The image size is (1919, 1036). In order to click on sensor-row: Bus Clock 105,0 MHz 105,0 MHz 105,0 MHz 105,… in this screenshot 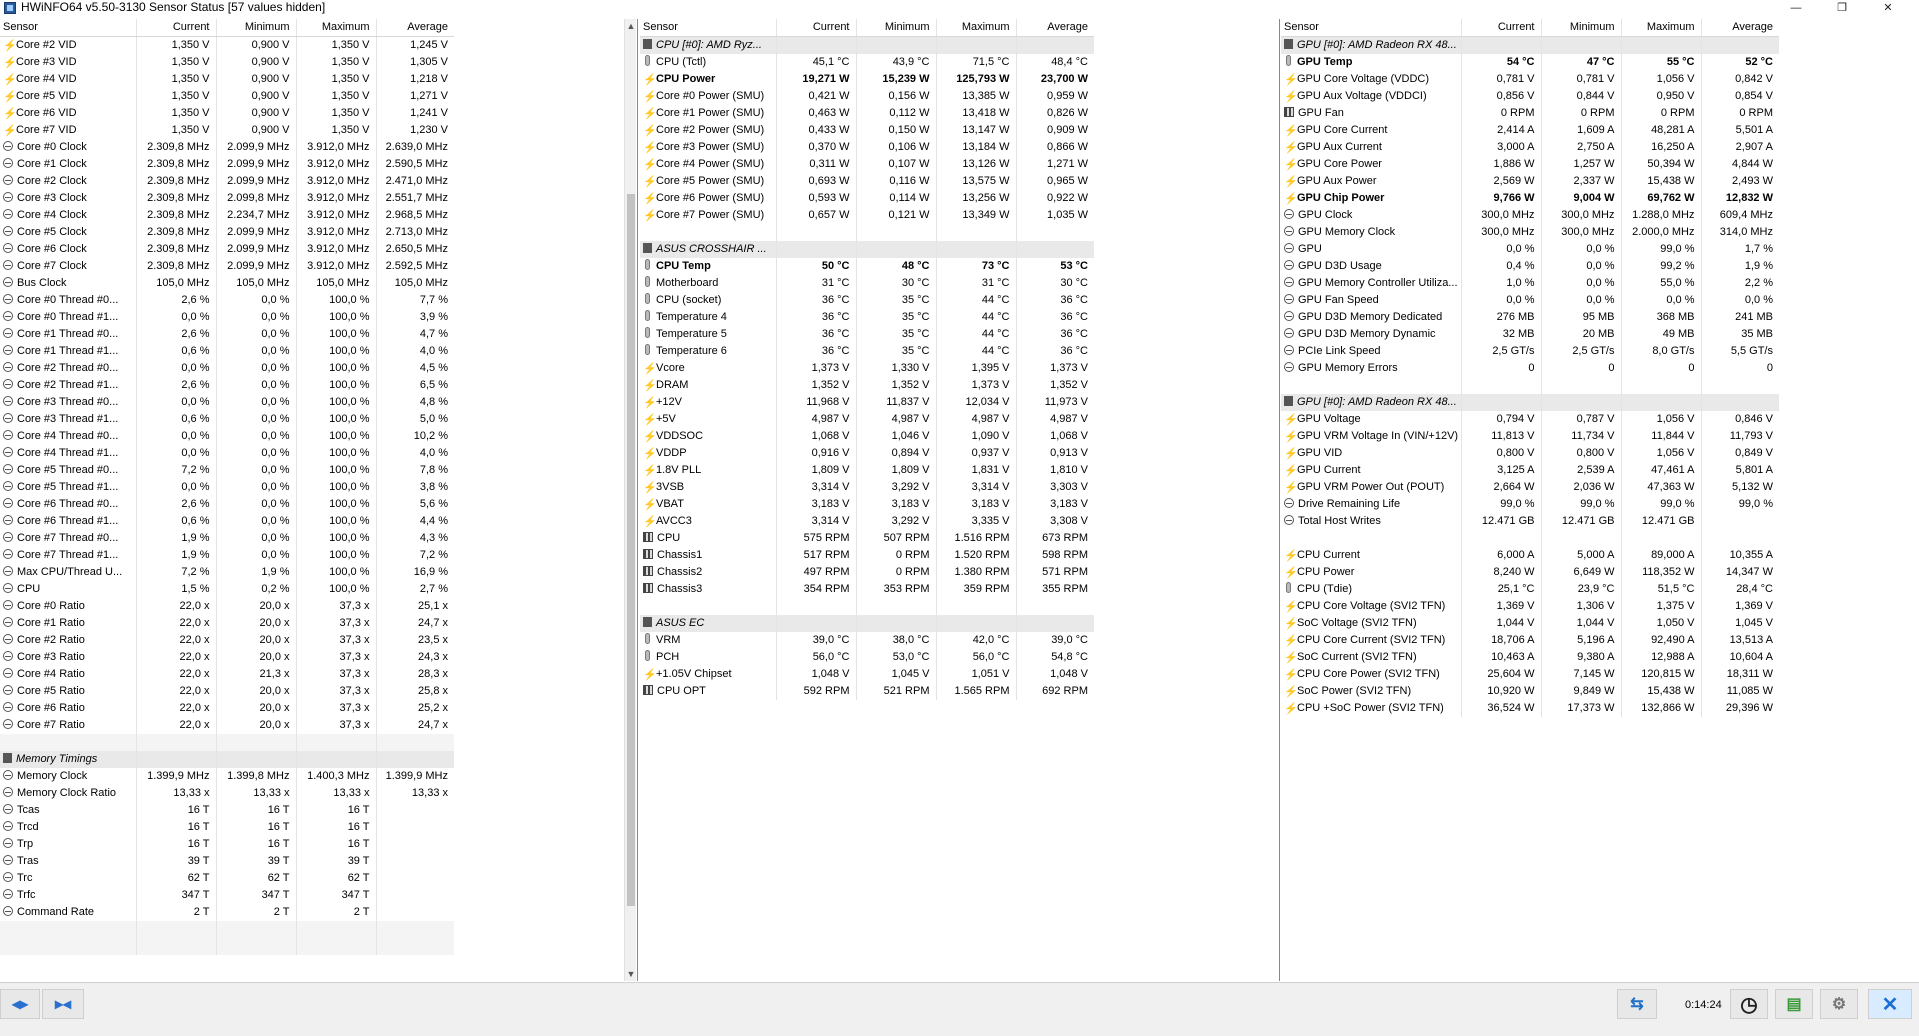, I will do `click(227, 283)`.